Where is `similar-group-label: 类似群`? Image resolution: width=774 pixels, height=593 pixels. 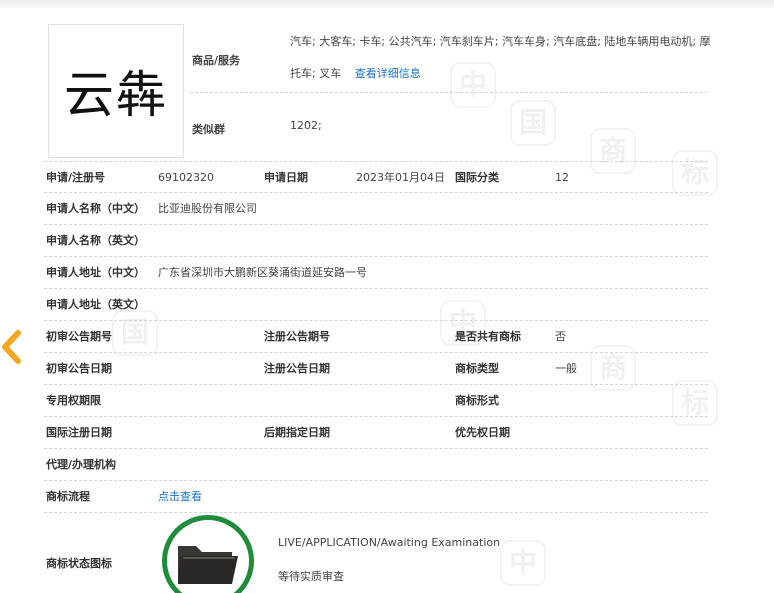
similar-group-label: 类似群 is located at coordinates (208, 129).